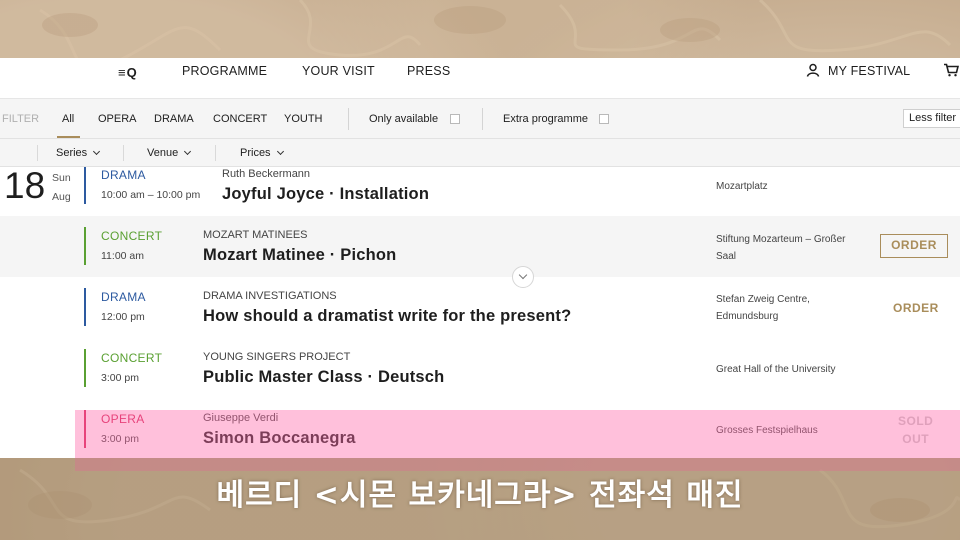  I want to click on event-title: Joyful Joyce · Installation, so click(325, 194).